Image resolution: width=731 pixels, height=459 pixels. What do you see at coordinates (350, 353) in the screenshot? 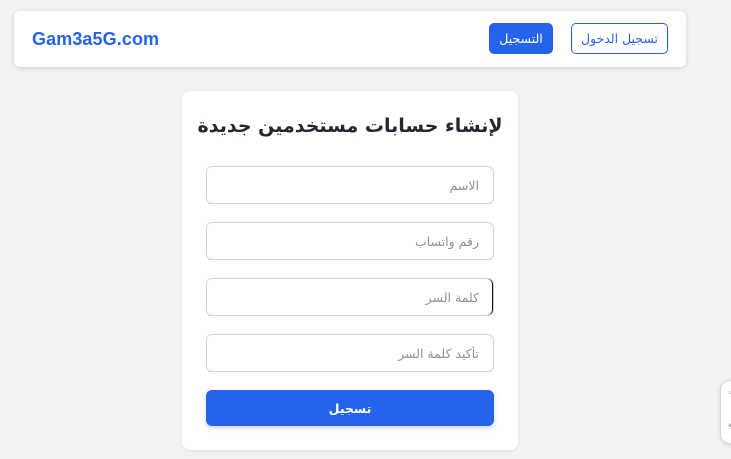
I see `confirm-password-input` at bounding box center [350, 353].